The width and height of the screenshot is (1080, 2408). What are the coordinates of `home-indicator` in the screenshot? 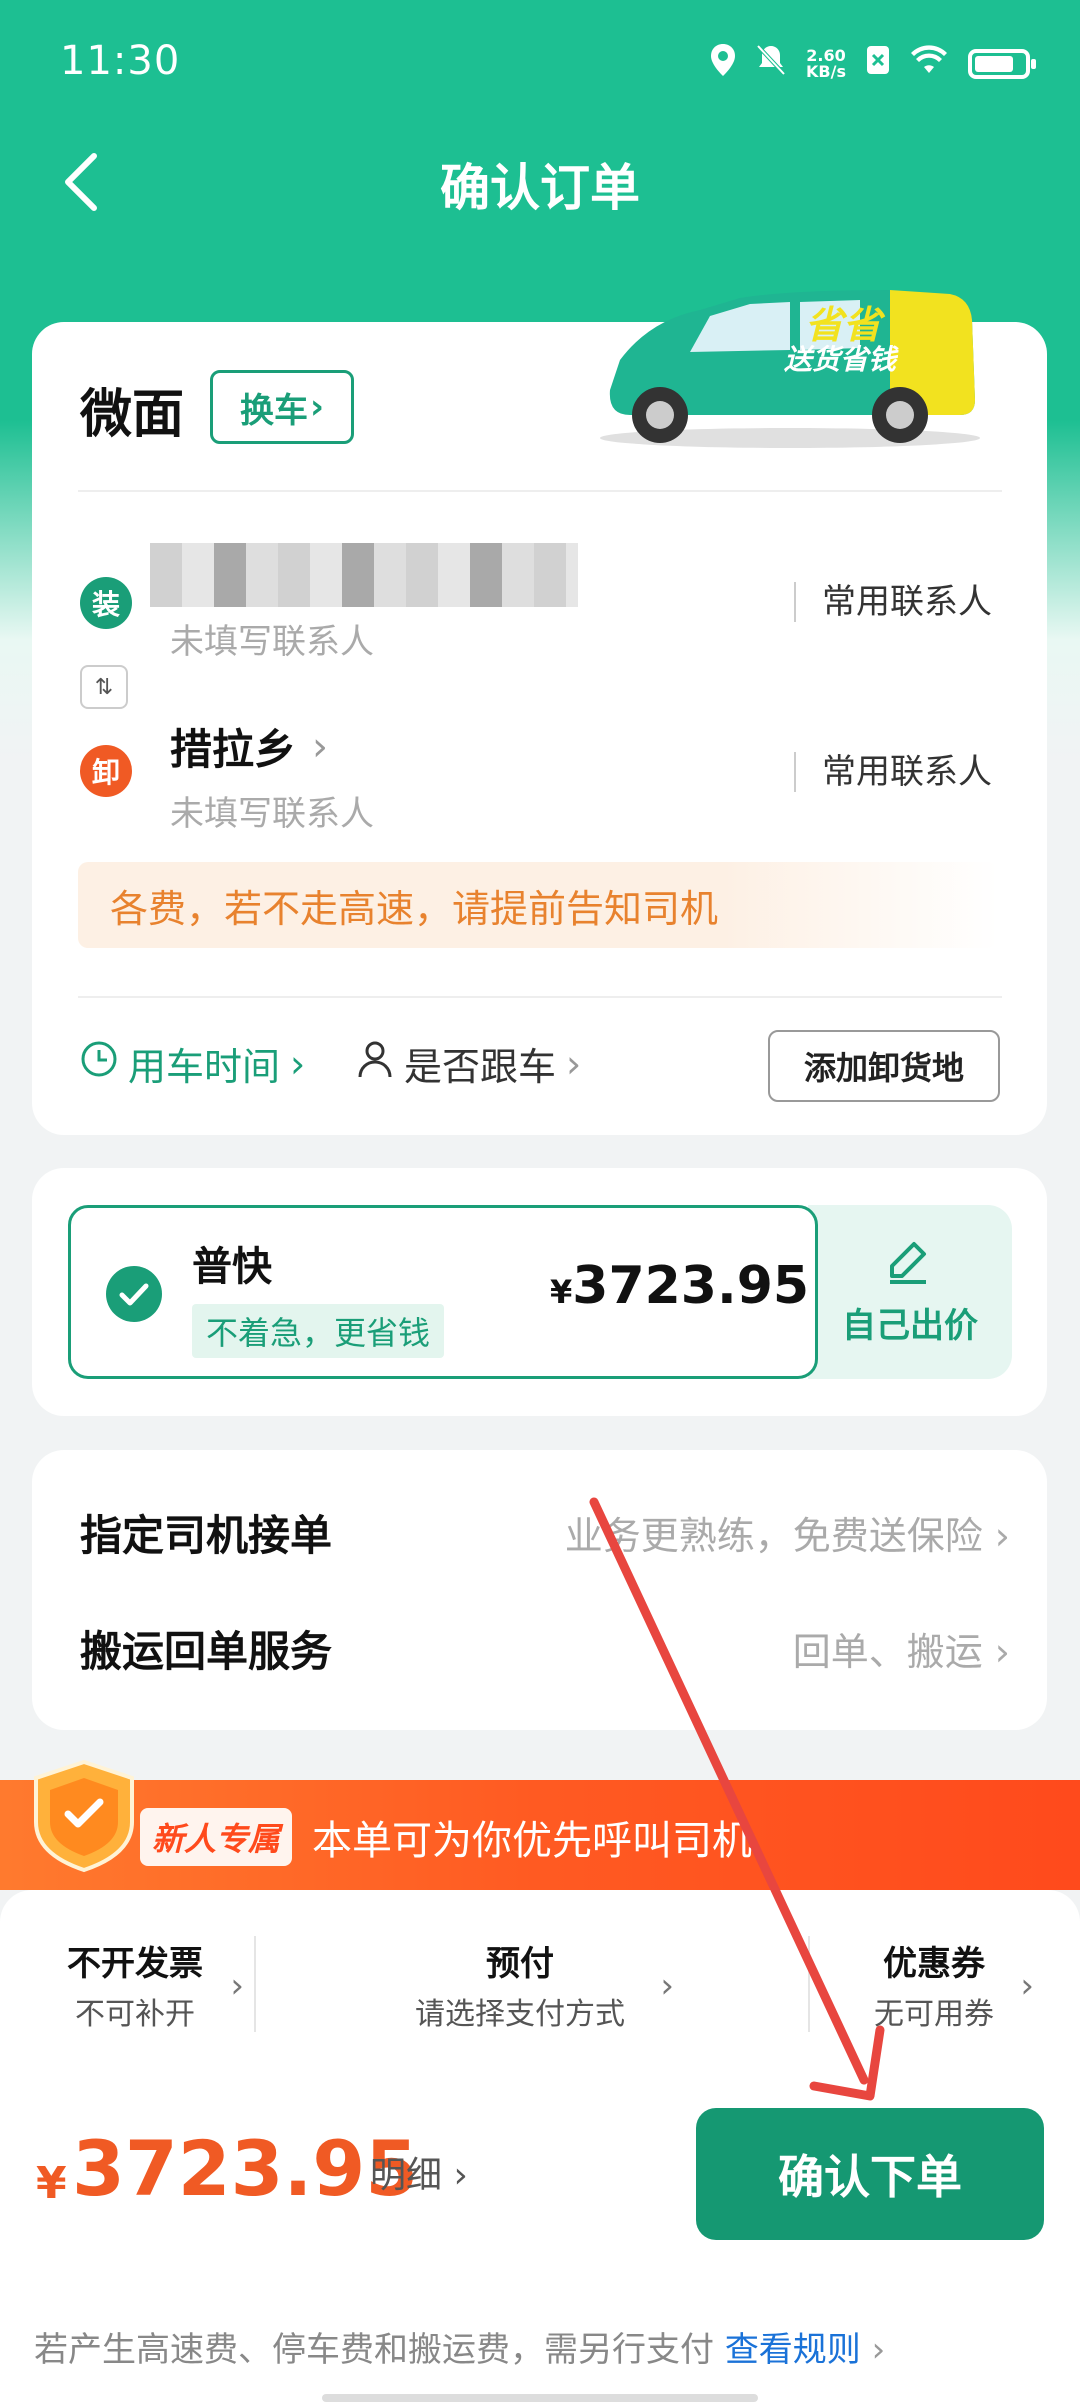 It's located at (540, 2398).